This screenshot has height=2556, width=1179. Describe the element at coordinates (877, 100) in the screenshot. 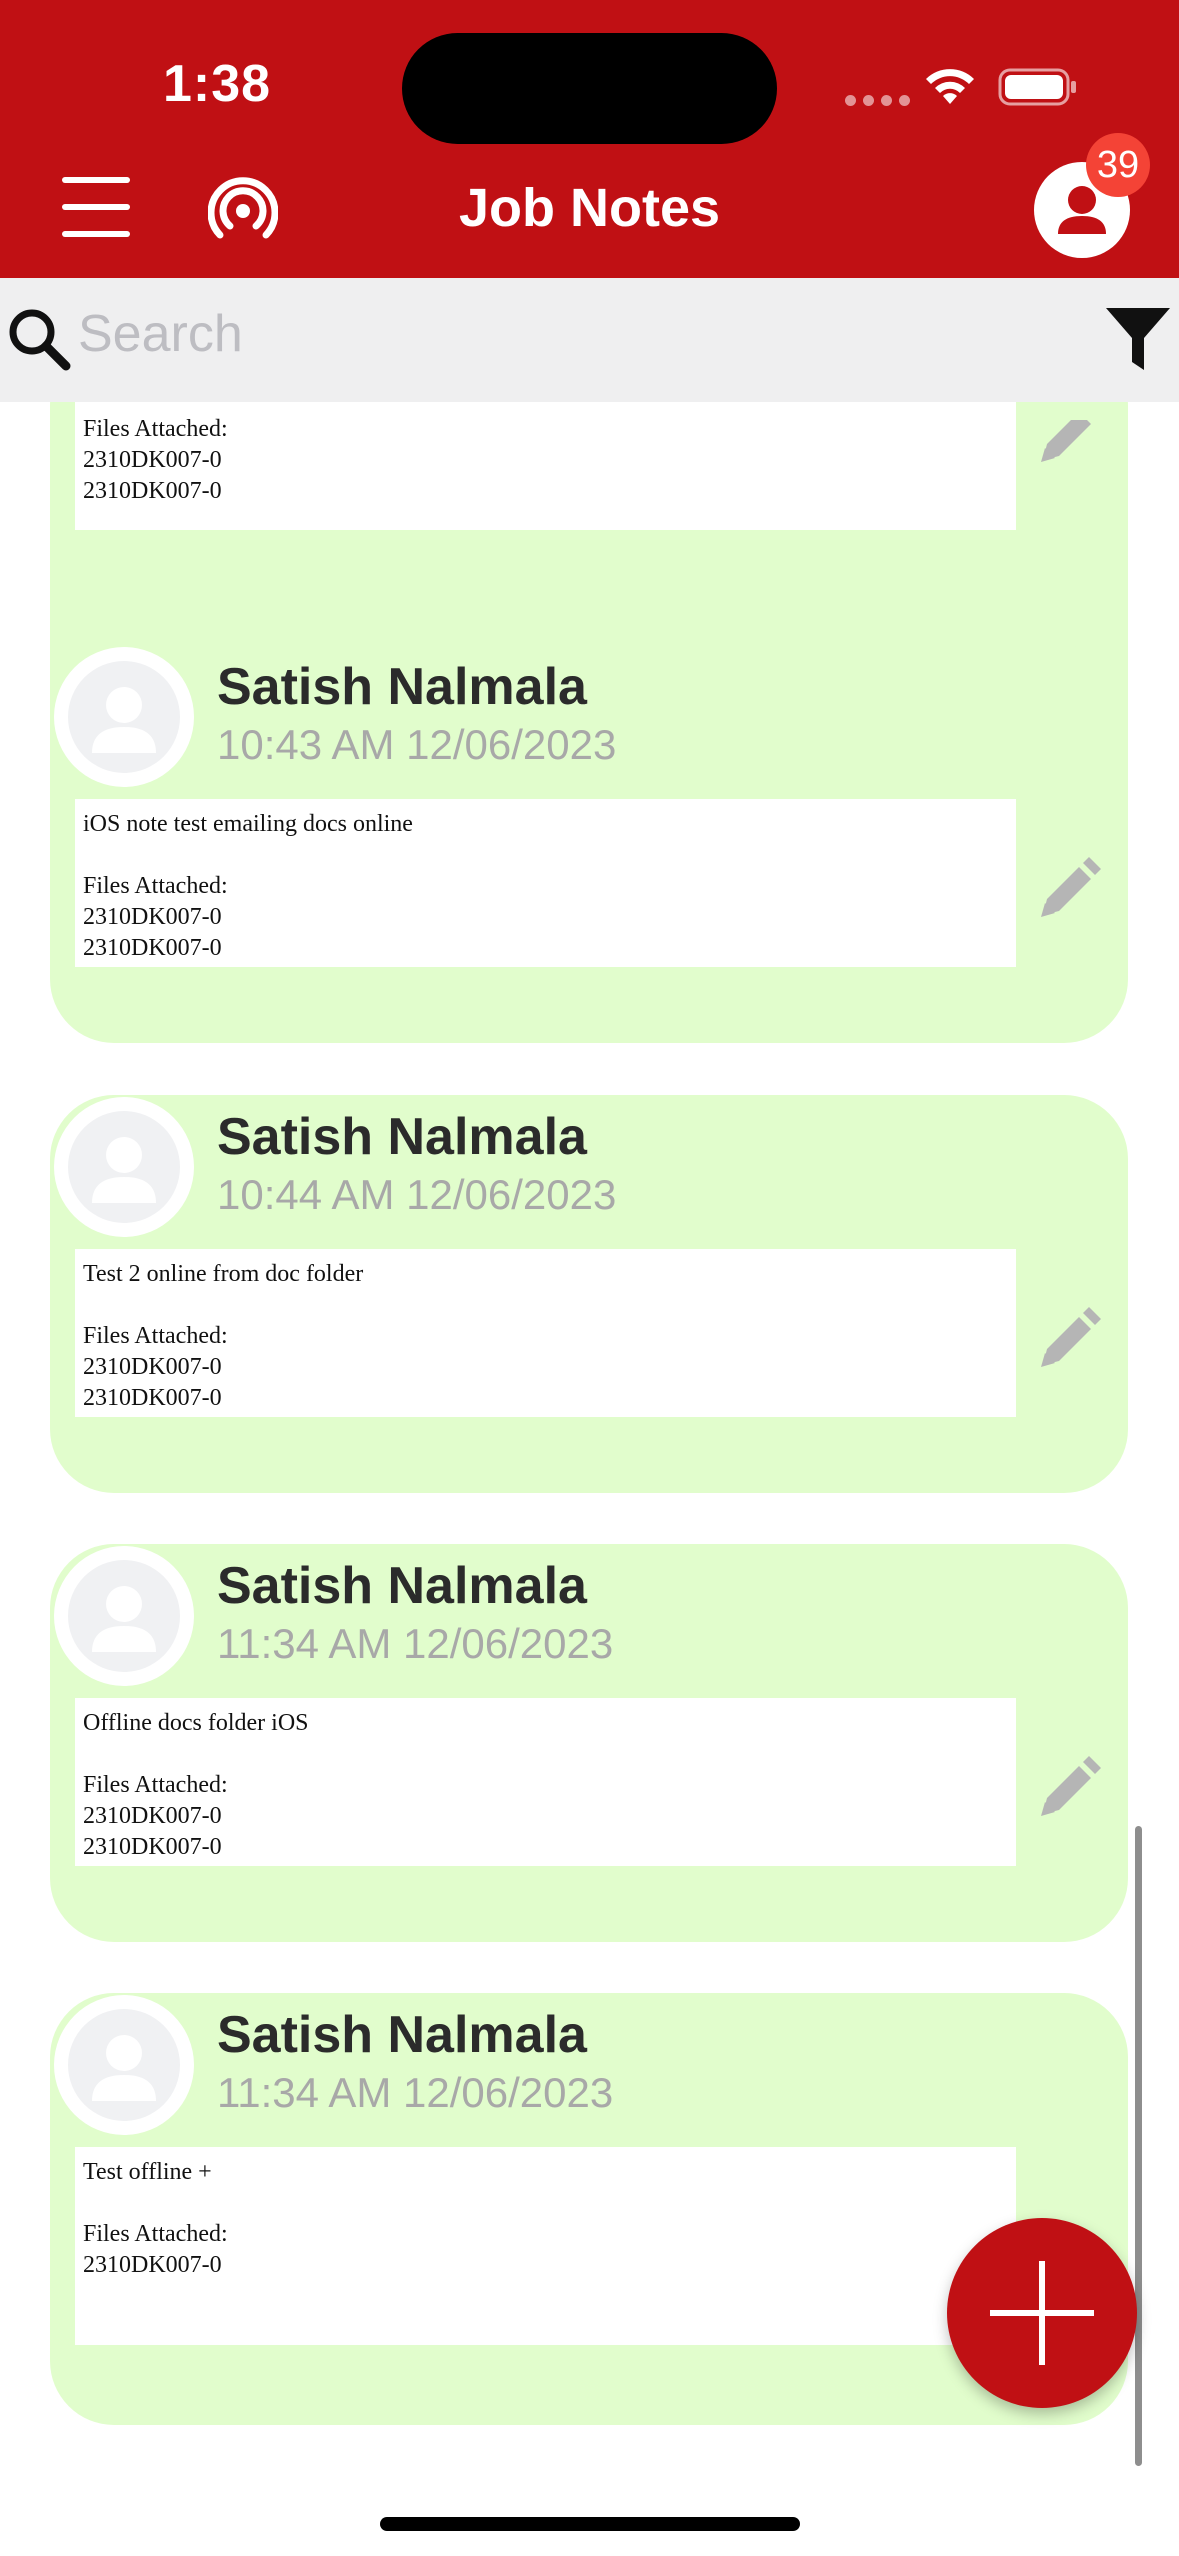

I see `cellular-signal-icon` at that location.